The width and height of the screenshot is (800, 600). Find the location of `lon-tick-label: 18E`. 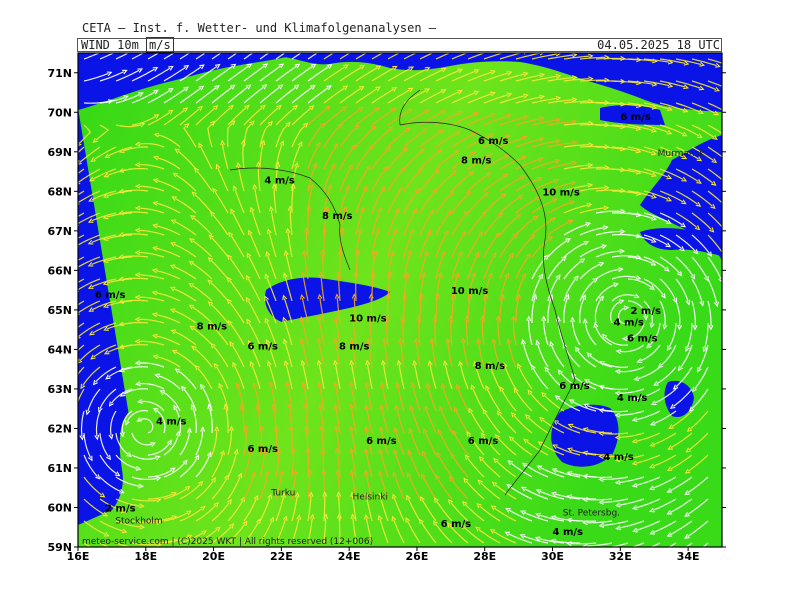

lon-tick-label: 18E is located at coordinates (145, 556).